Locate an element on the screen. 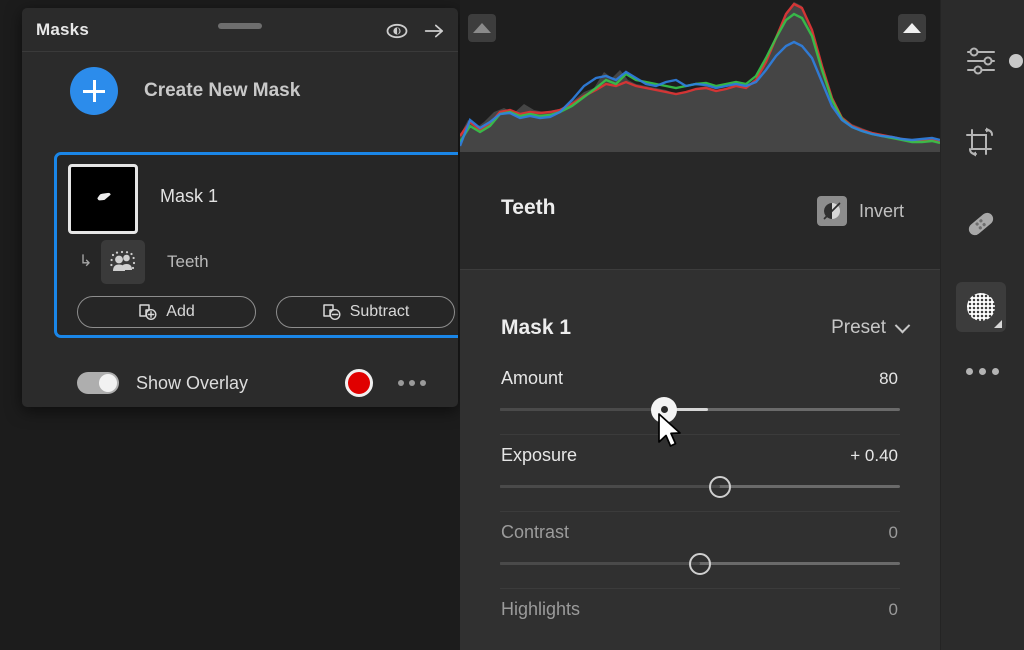 The width and height of the screenshot is (1024, 650). square-minus-icon is located at coordinates (331, 311).